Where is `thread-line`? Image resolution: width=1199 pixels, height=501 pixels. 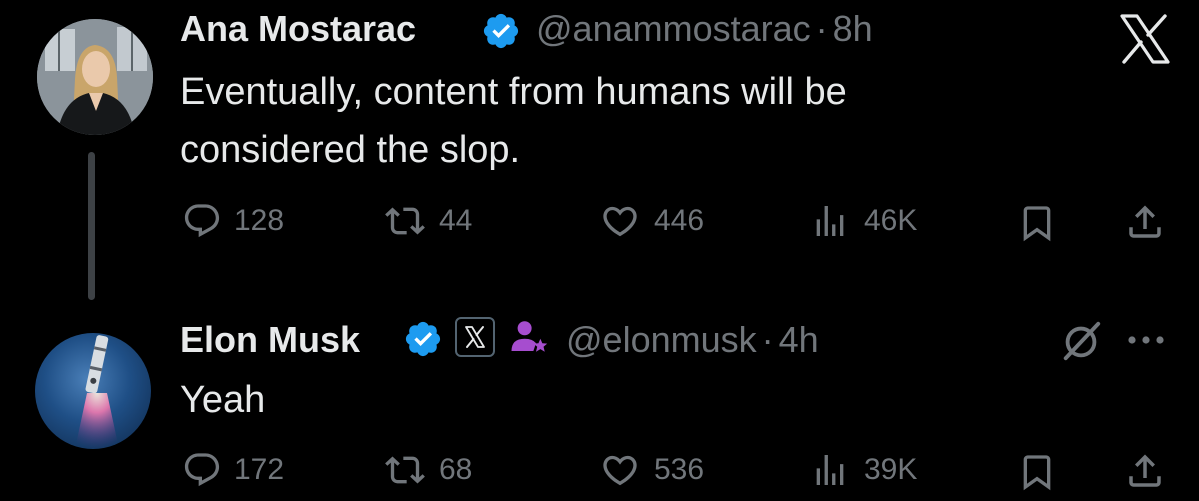 thread-line is located at coordinates (91, 226).